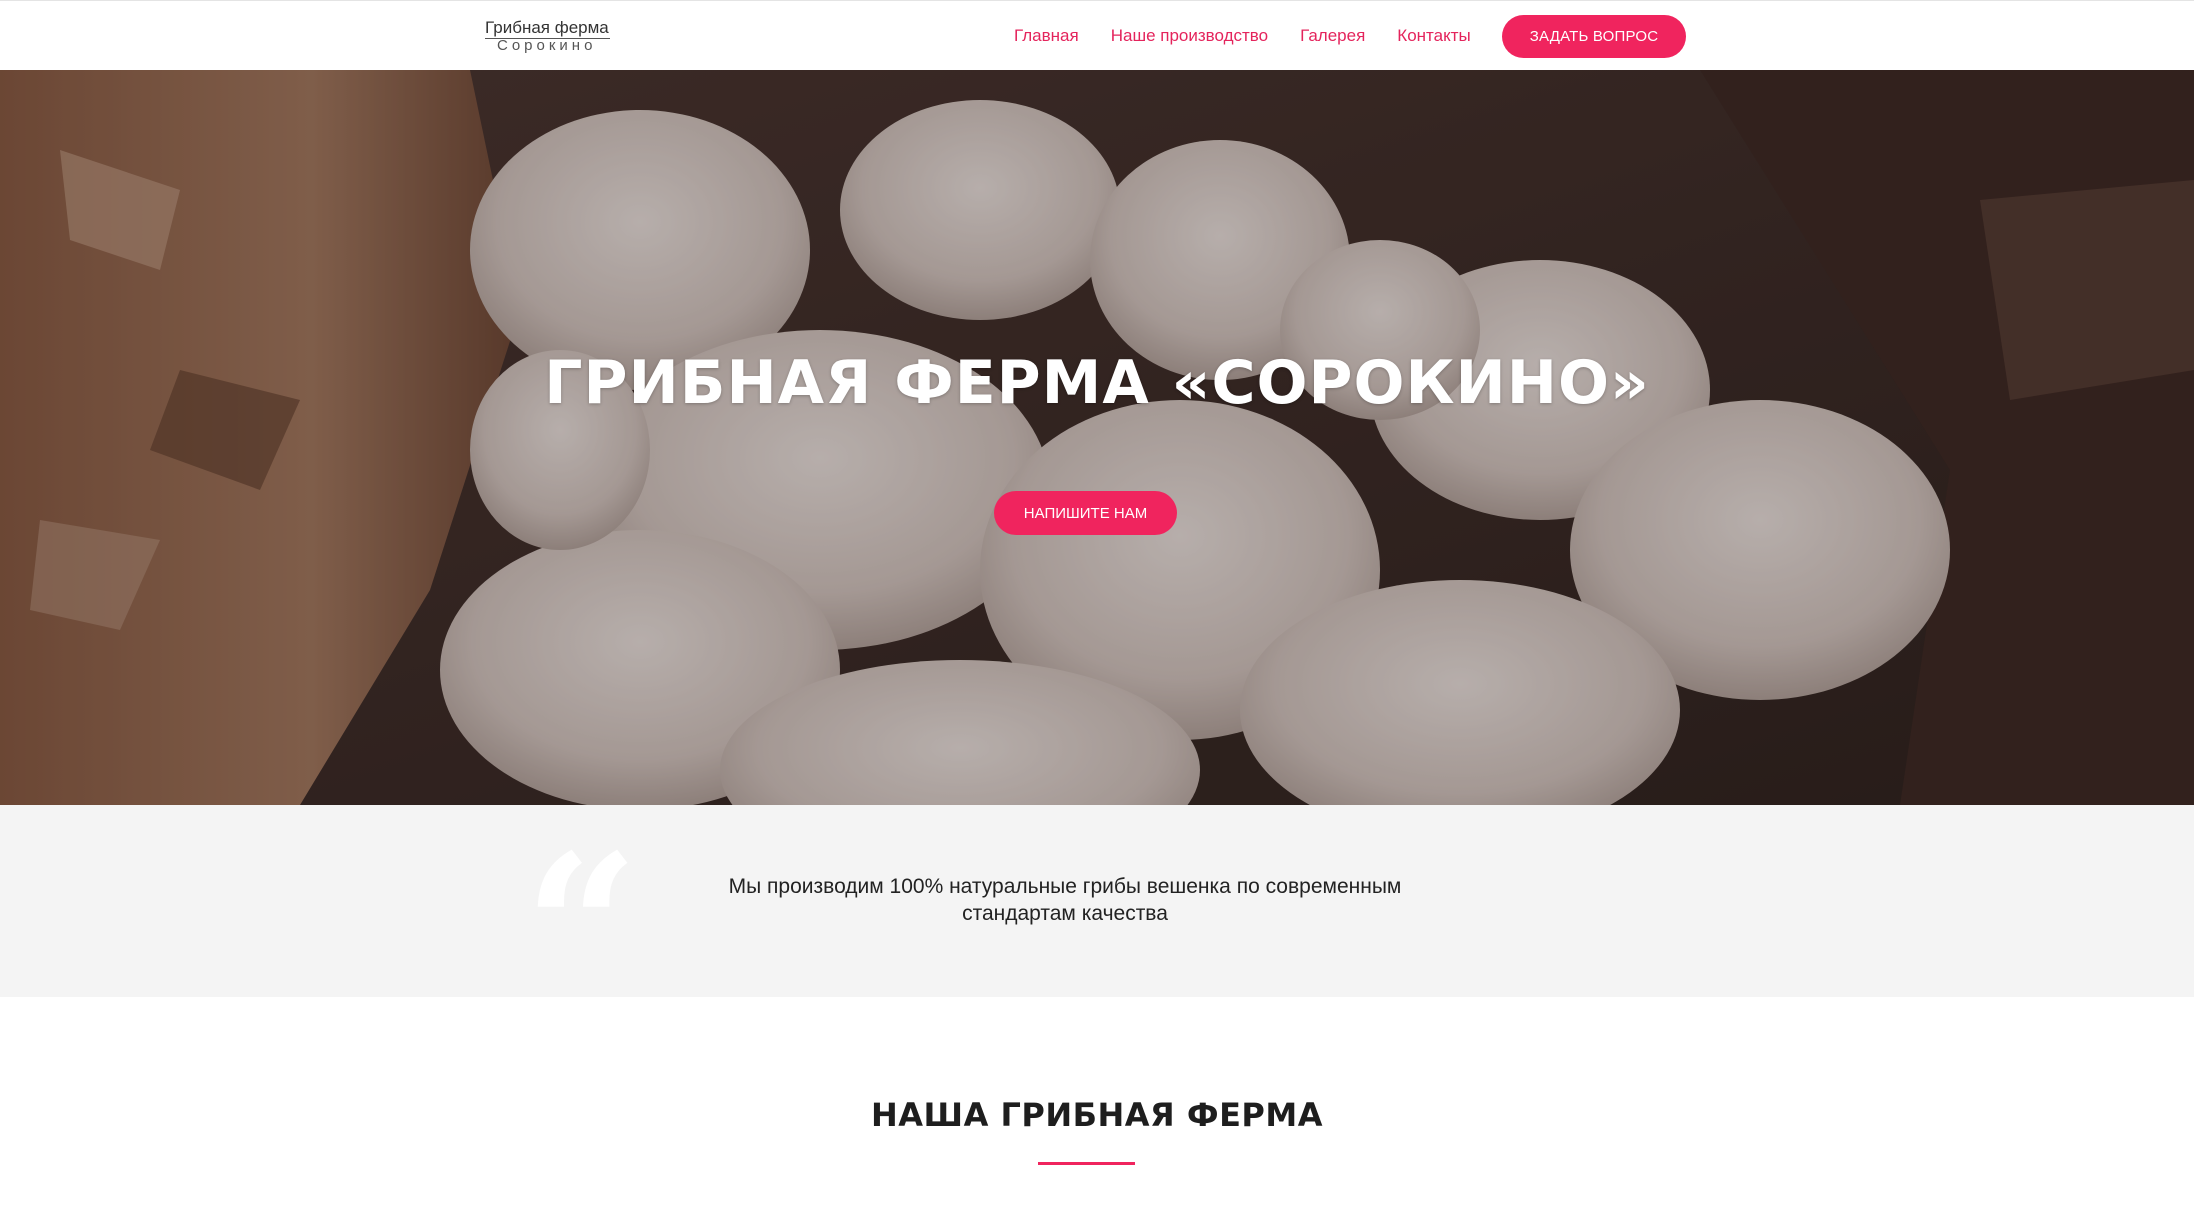 This screenshot has height=1216, width=2194. Describe the element at coordinates (1594, 36) in the screenshot. I see `ask-question-button: ЗАДАТЬ ВОПРОС` at that location.